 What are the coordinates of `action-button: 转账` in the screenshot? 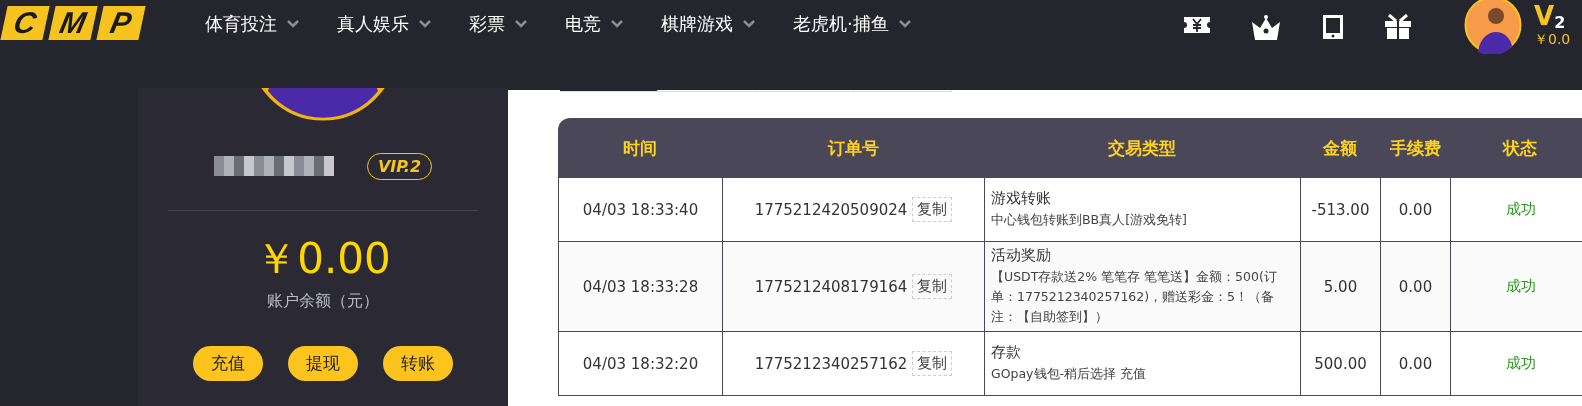 It's located at (418, 363).